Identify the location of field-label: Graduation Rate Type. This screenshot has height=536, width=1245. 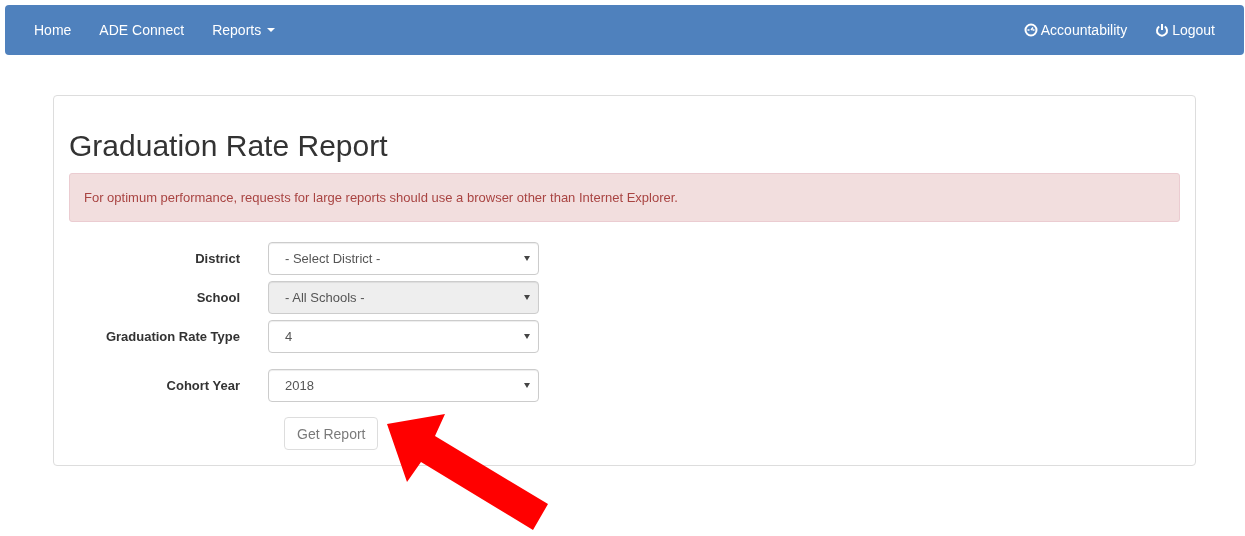
(172, 336).